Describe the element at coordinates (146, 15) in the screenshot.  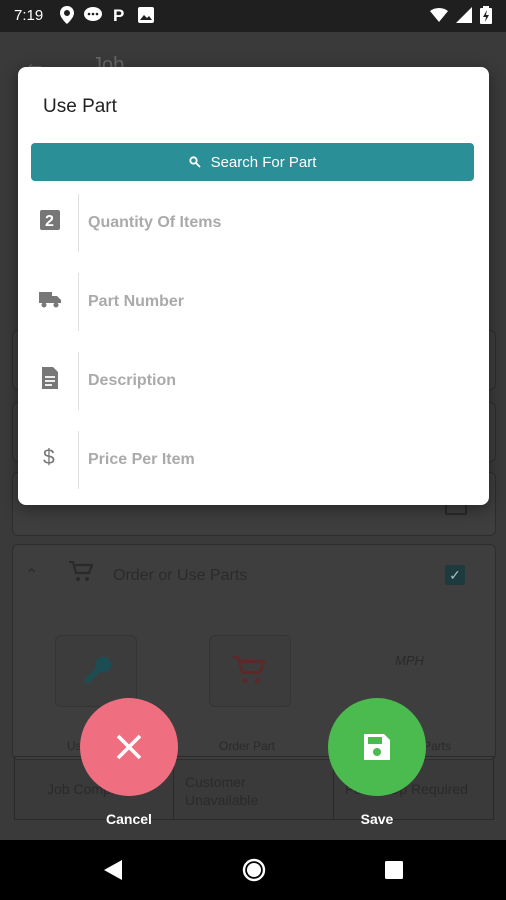
I see `photo-icon` at that location.